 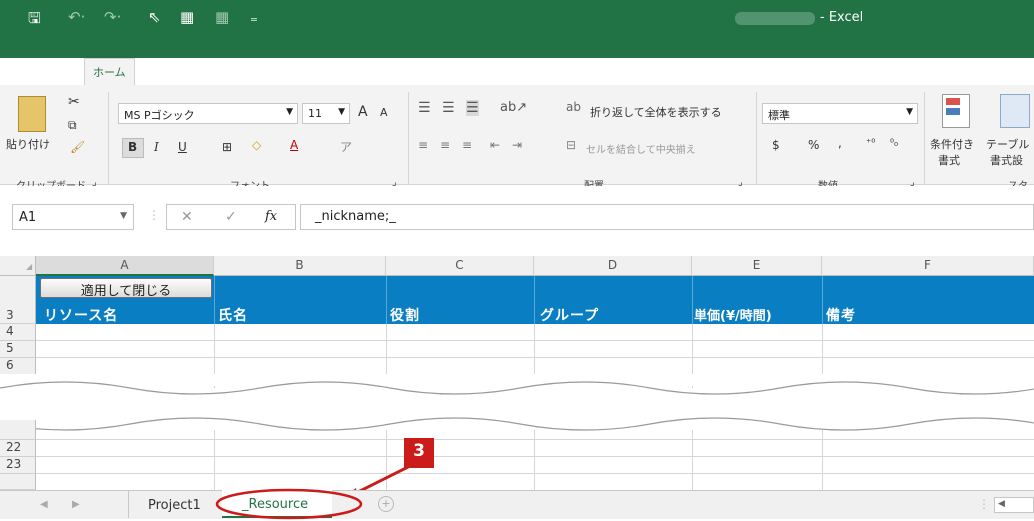 I want to click on merge-center-button: セルを結合して中央揃え, so click(x=641, y=148).